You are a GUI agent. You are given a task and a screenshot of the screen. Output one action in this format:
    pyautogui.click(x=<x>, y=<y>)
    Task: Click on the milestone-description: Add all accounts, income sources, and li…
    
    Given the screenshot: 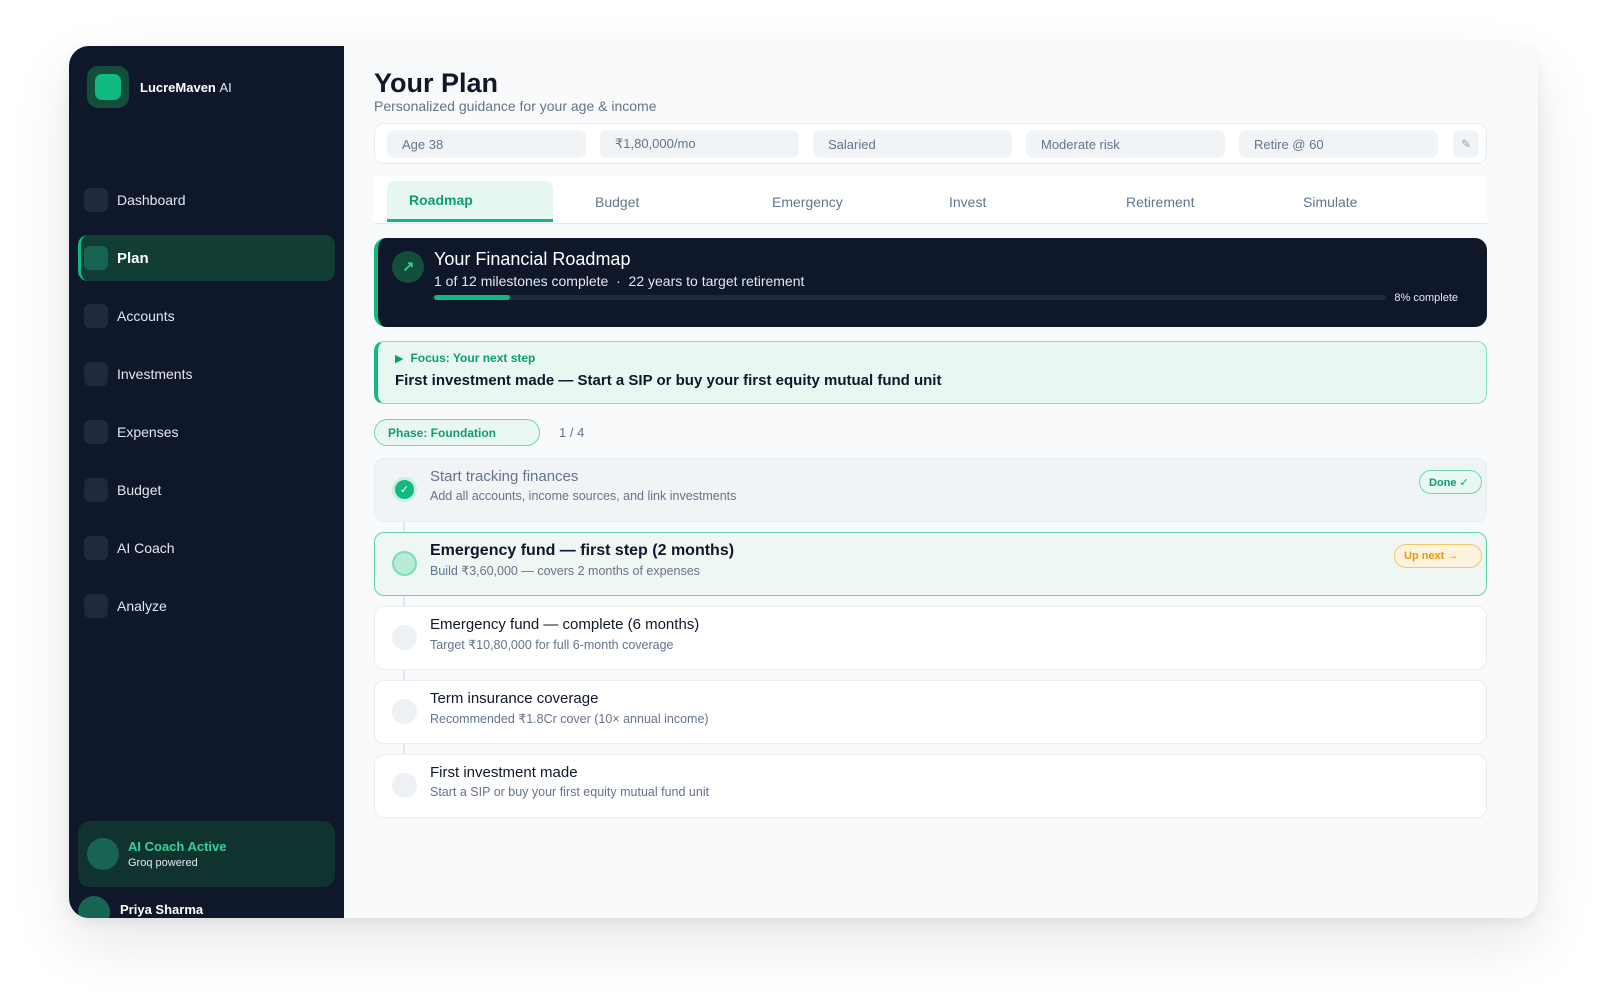 What is the action you would take?
    pyautogui.click(x=583, y=496)
    